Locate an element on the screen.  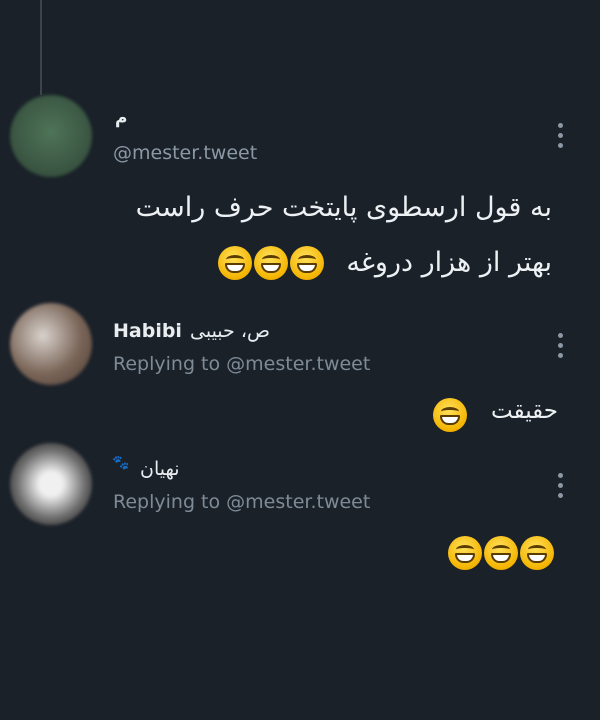
paw-prints-icon: 🐾 is located at coordinates (121, 463).